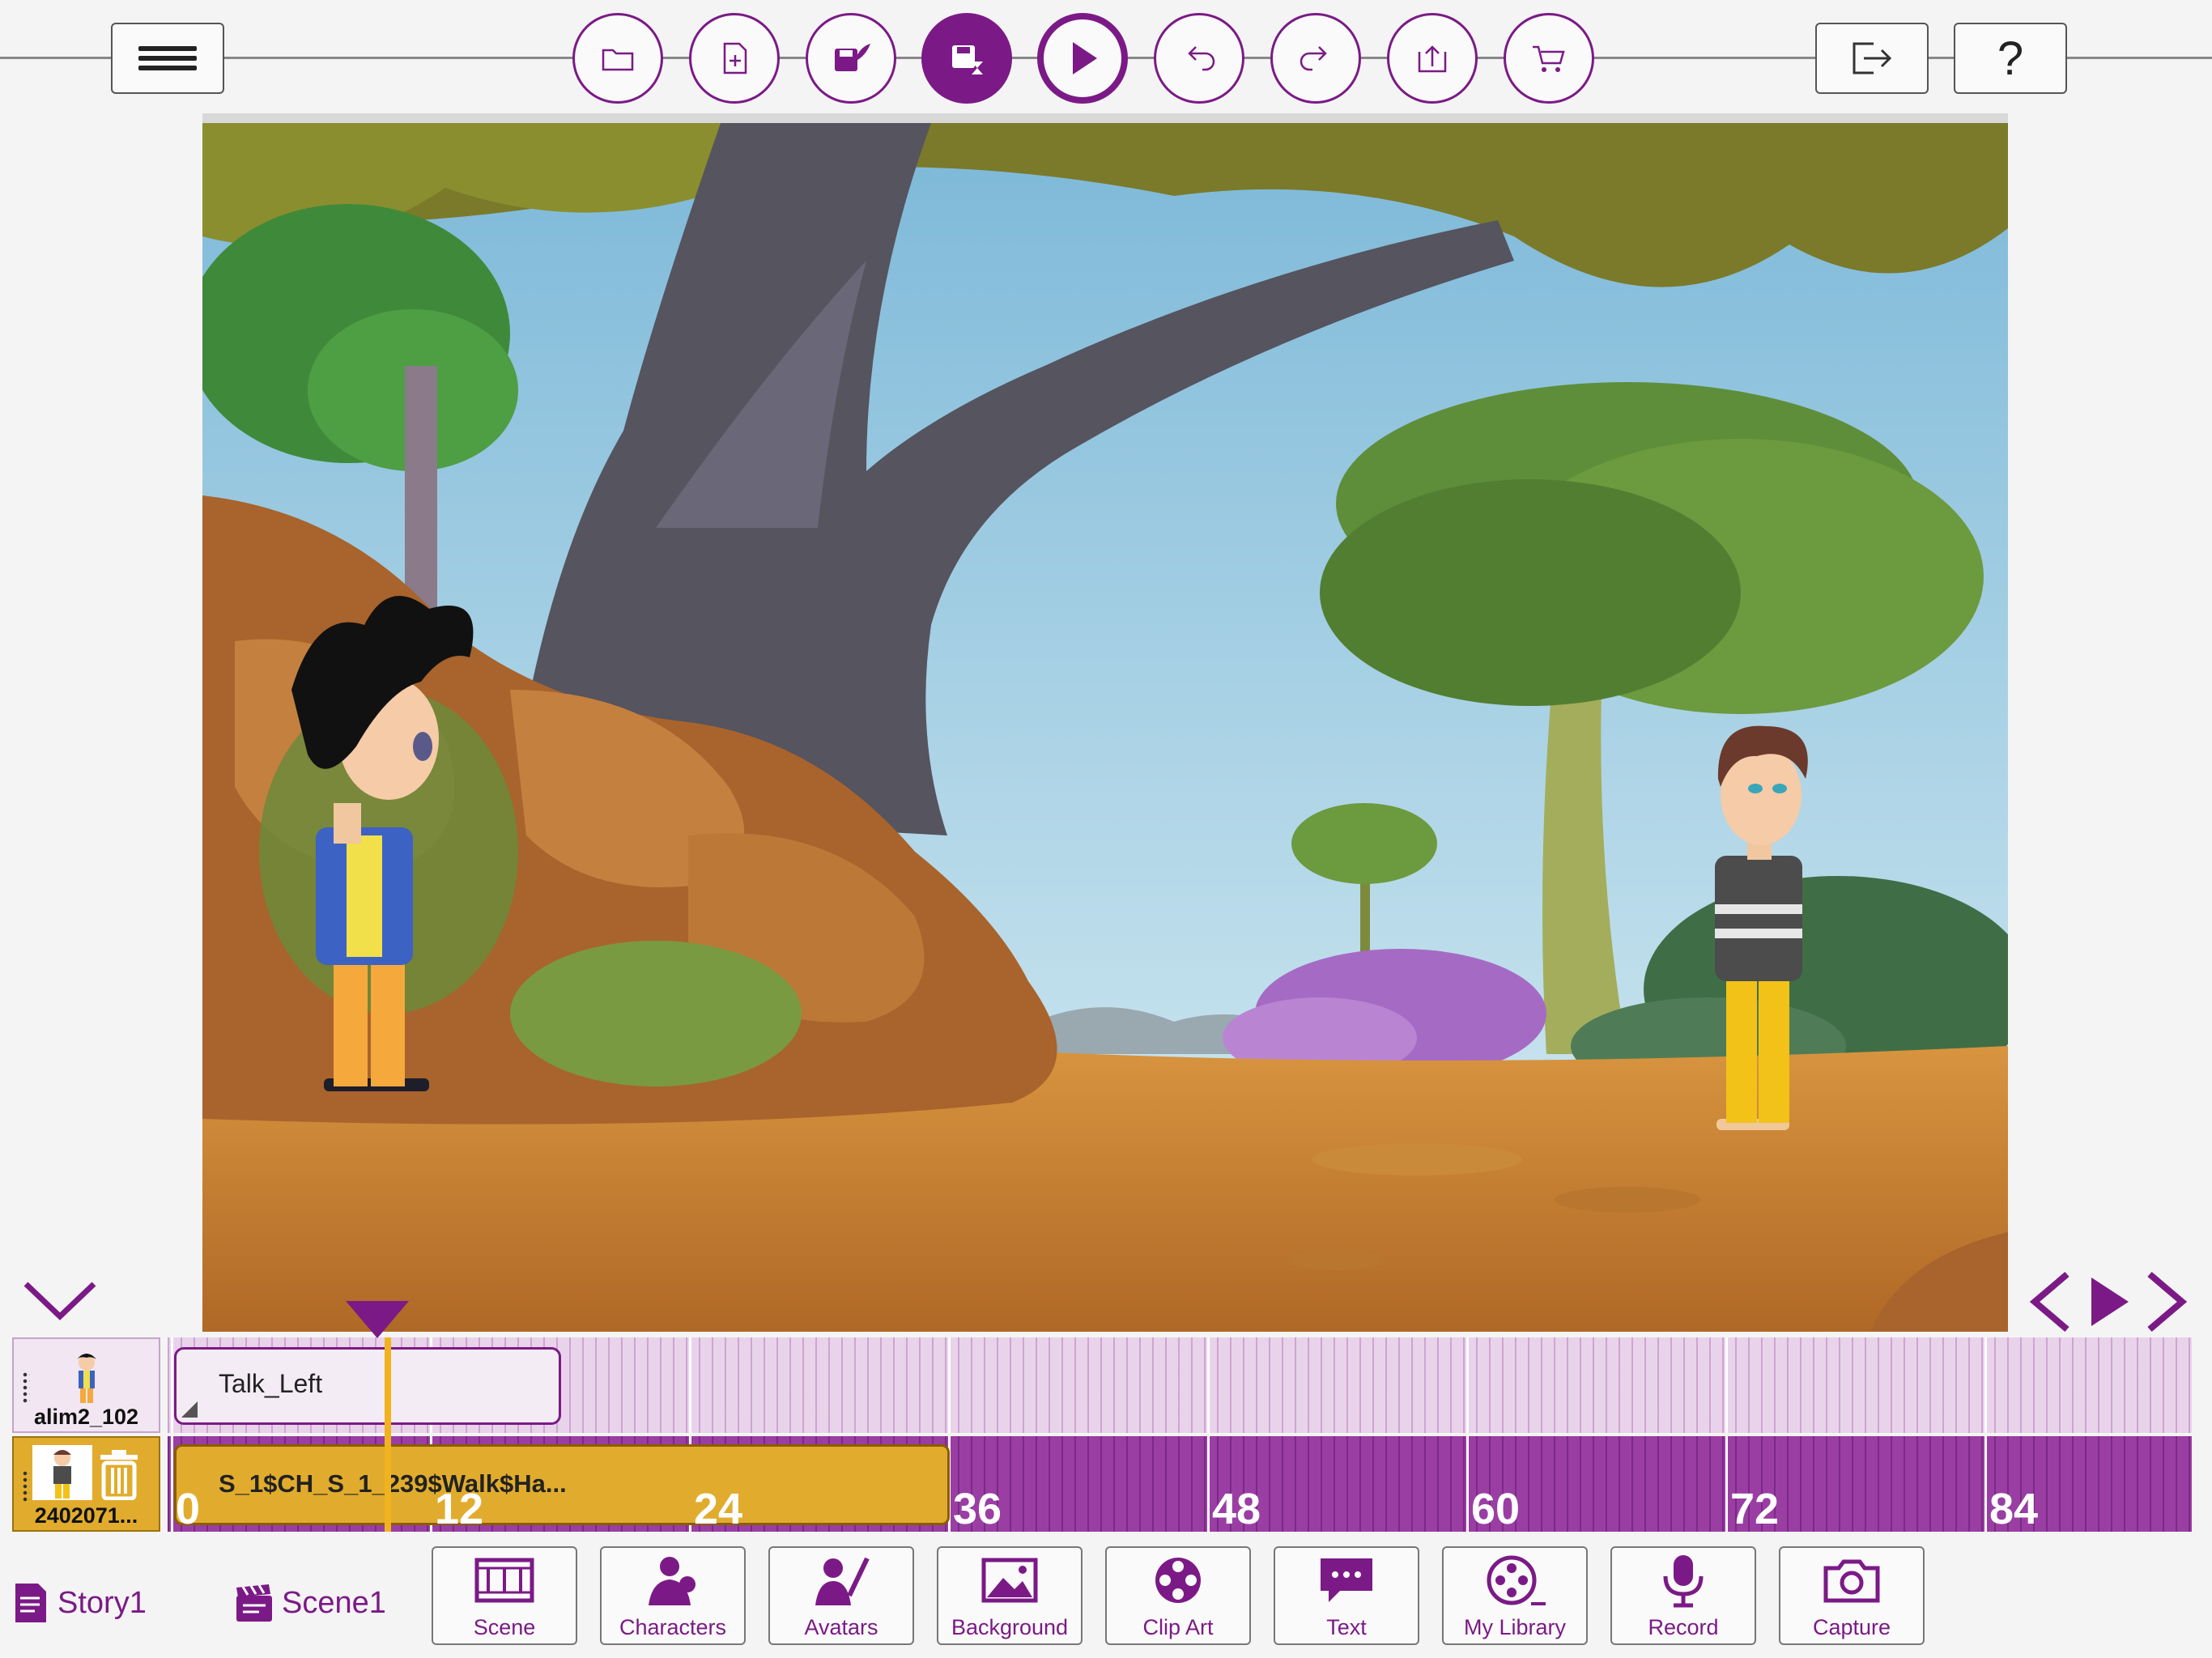 The width and height of the screenshot is (2212, 1658). What do you see at coordinates (368, 1386) in the screenshot?
I see `timeline-clip: Talk_Left` at bounding box center [368, 1386].